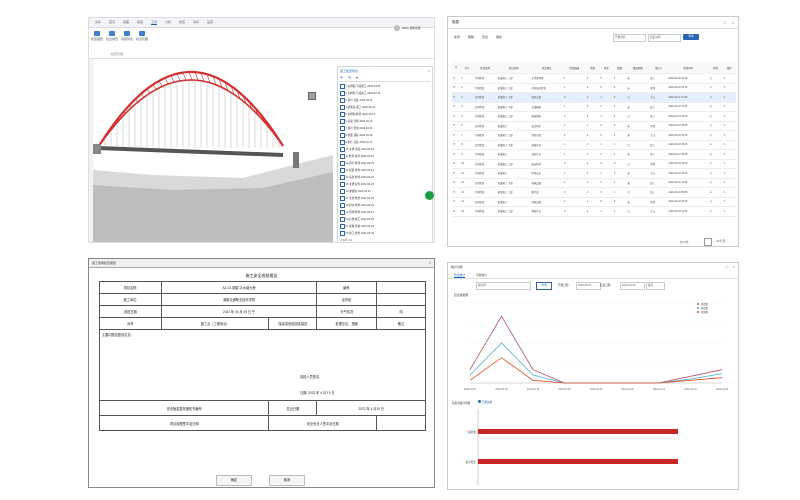  Describe the element at coordinates (287, 480) in the screenshot. I see `cancel-button: 取消` at that location.